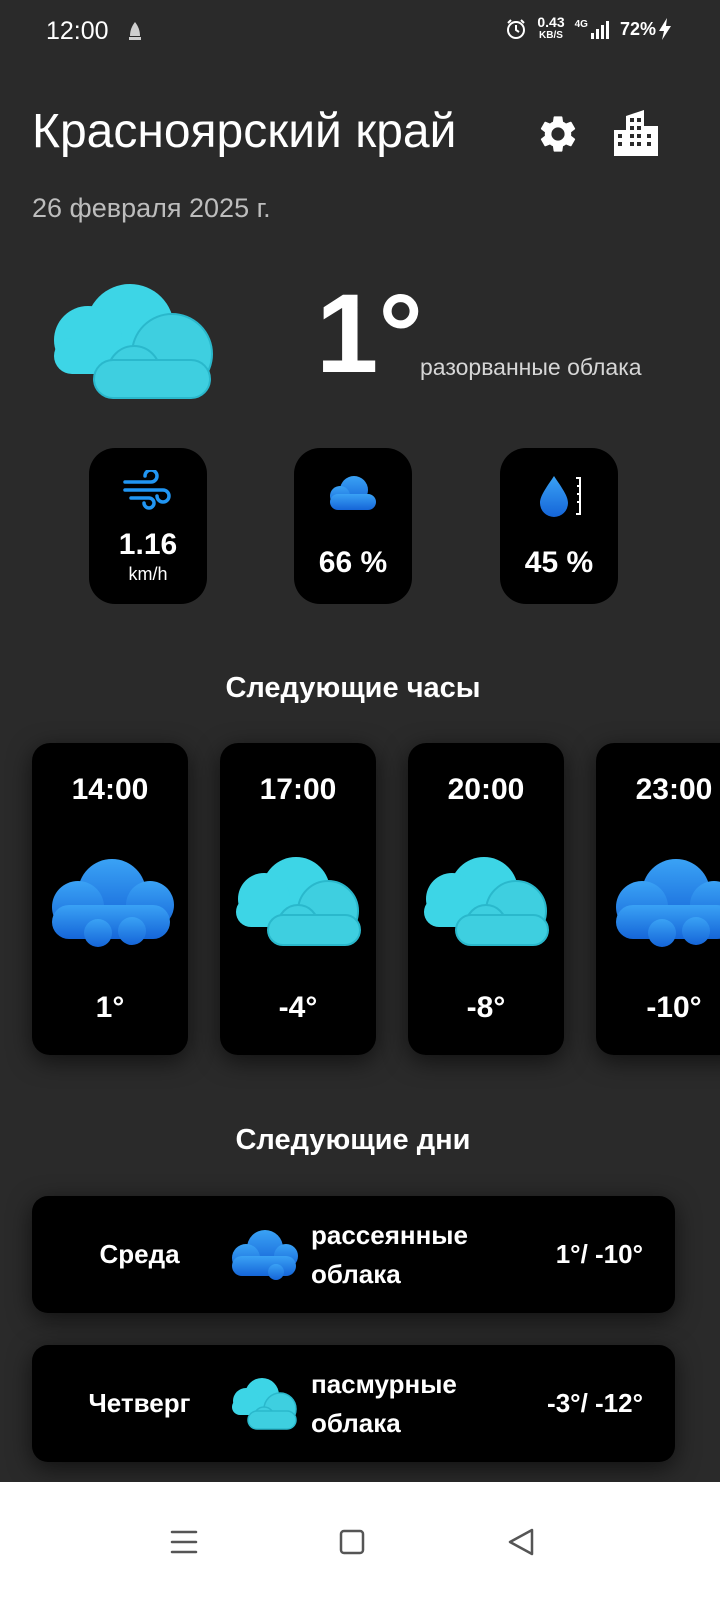  Describe the element at coordinates (148, 544) in the screenshot. I see `wind-speed: 1.16` at that location.